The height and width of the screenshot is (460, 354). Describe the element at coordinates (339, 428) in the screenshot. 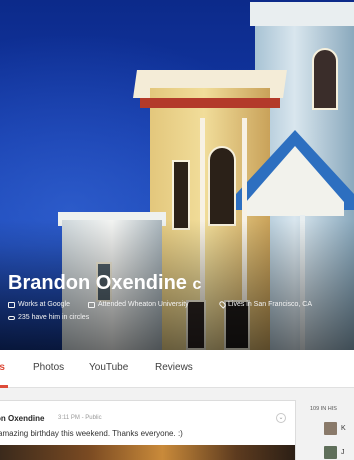

I see `side-person-item: K` at that location.